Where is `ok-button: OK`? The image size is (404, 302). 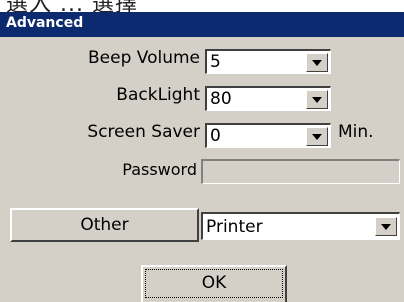
ok-button: OK is located at coordinates (214, 283).